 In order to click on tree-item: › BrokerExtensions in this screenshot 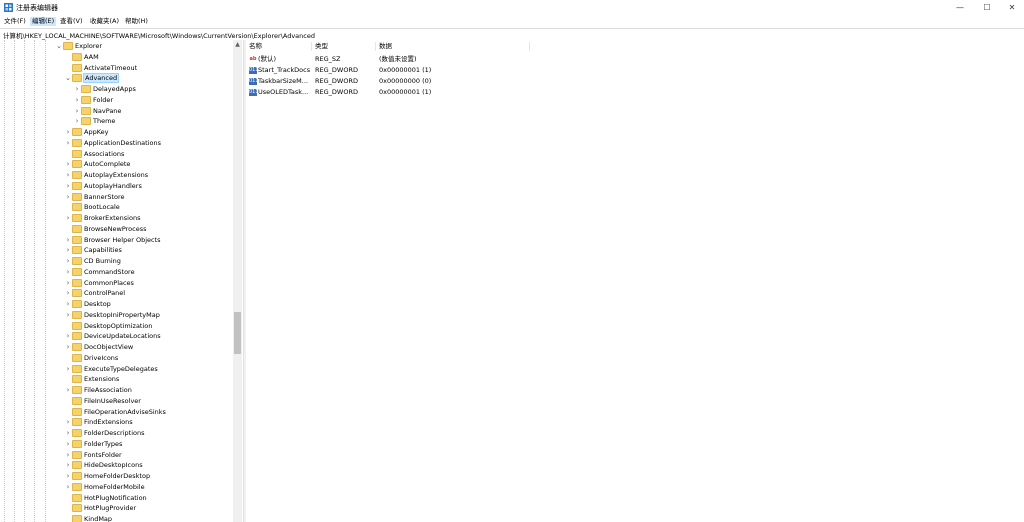, I will do `click(116, 218)`.